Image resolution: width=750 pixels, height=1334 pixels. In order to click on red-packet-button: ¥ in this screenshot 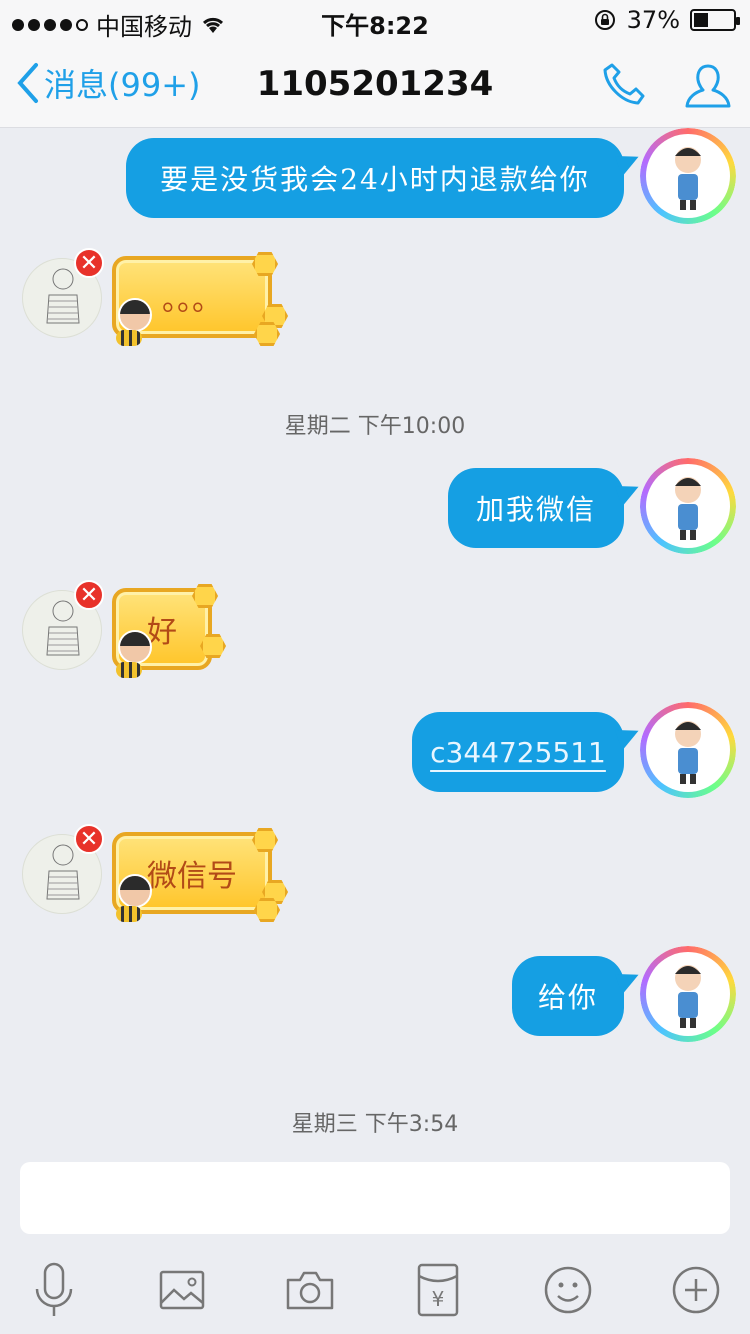, I will do `click(438, 1290)`.